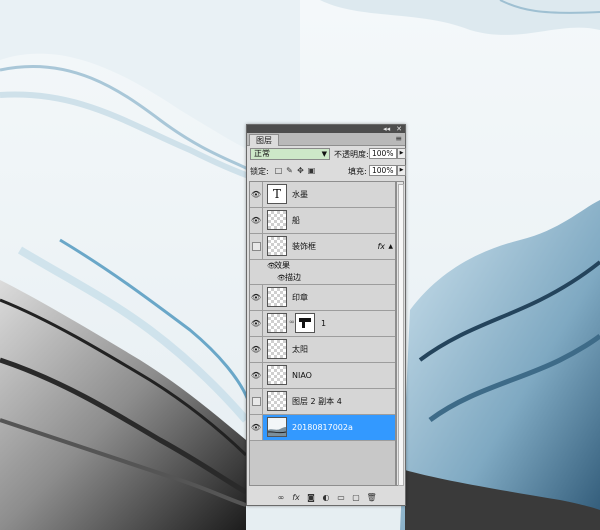 This screenshot has width=600, height=530. What do you see at coordinates (262, 153) in the screenshot?
I see `blend-mode-value: 正常` at bounding box center [262, 153].